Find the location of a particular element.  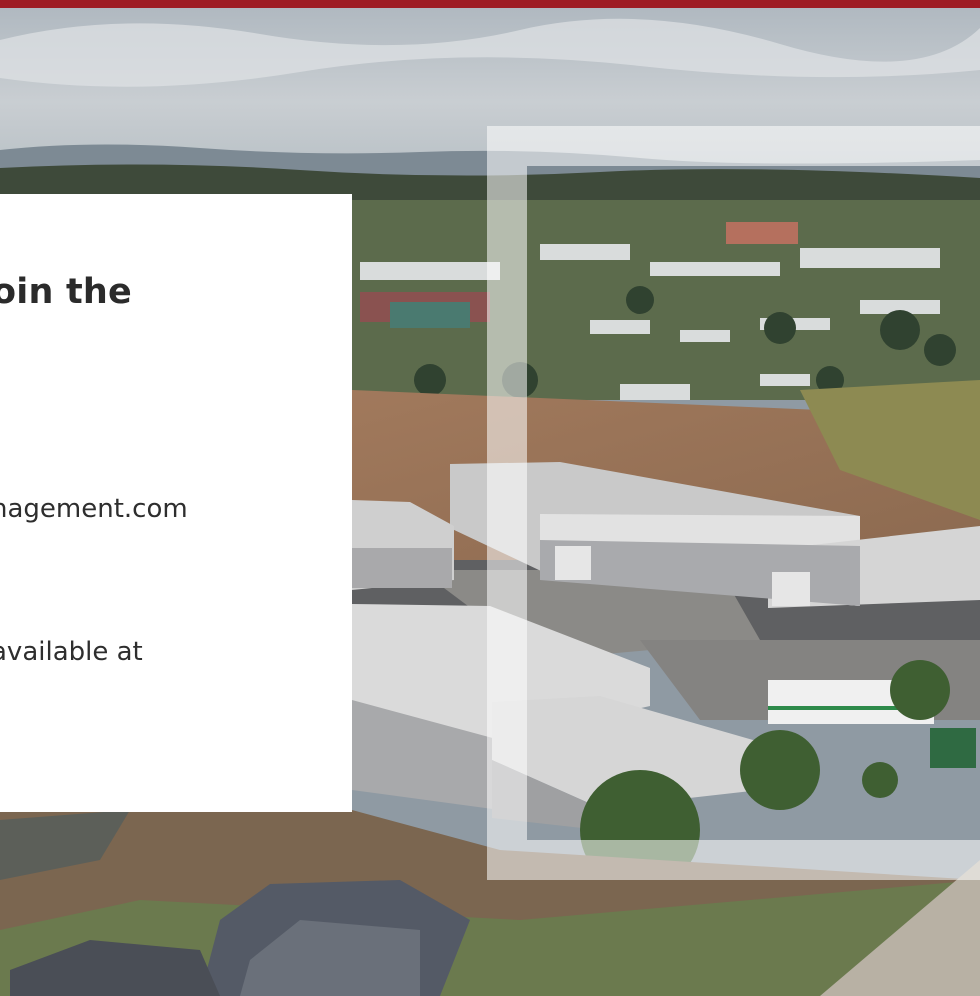

availability-text: available at is located at coordinates (71, 652).